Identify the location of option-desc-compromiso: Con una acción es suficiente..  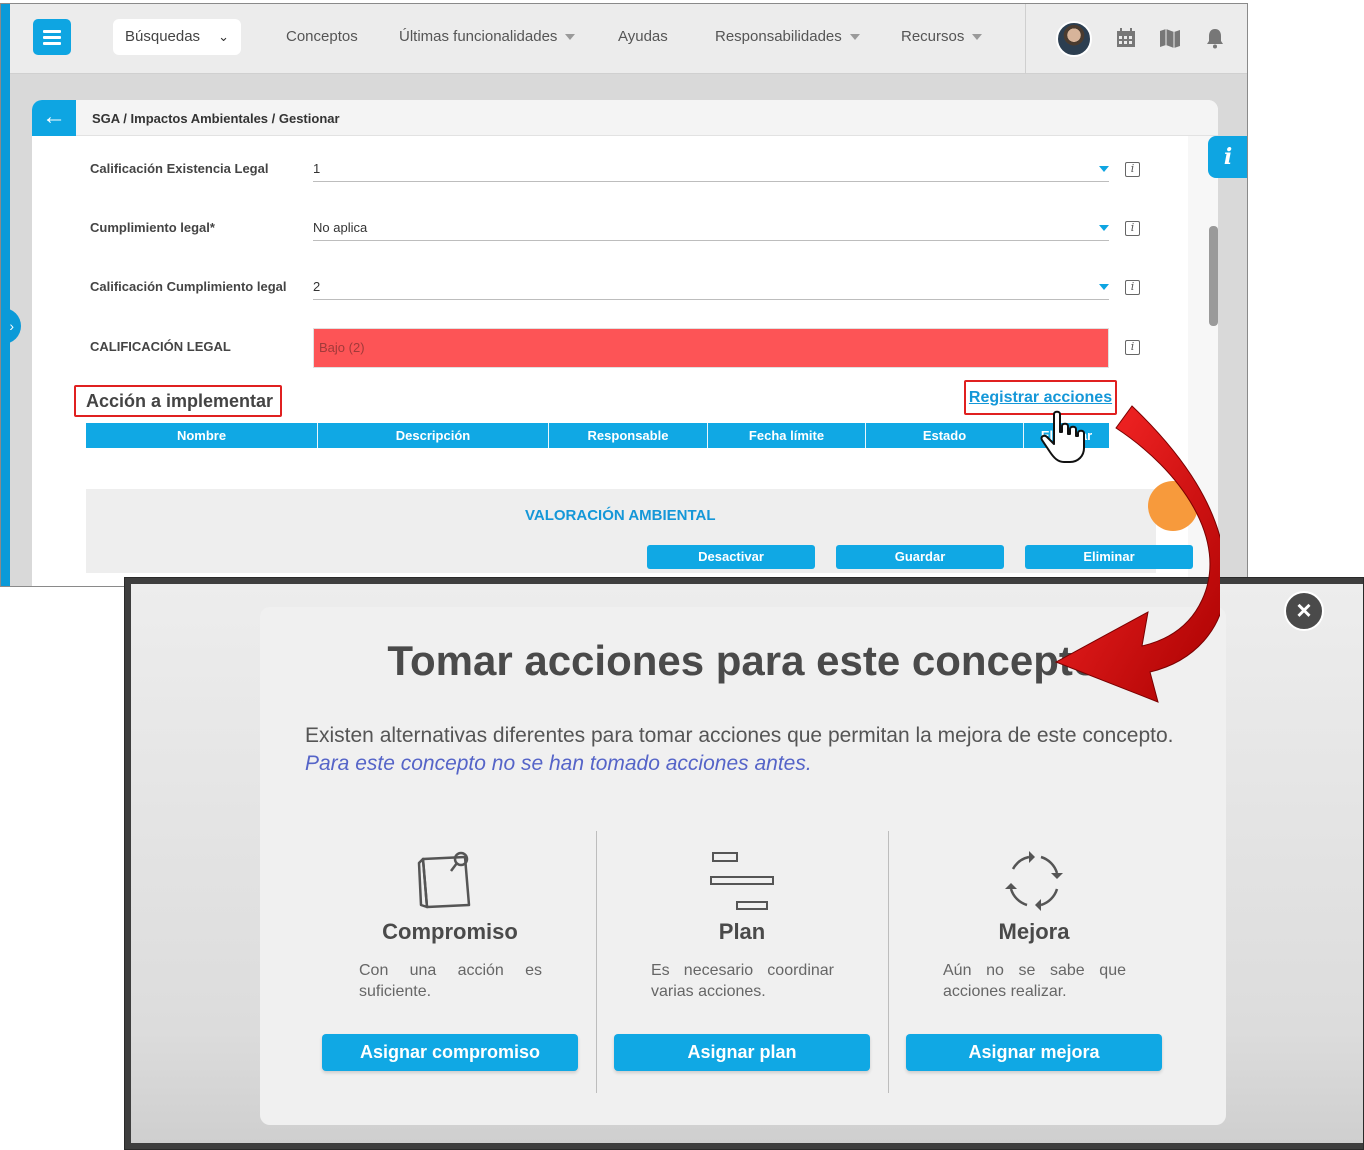
(450, 981).